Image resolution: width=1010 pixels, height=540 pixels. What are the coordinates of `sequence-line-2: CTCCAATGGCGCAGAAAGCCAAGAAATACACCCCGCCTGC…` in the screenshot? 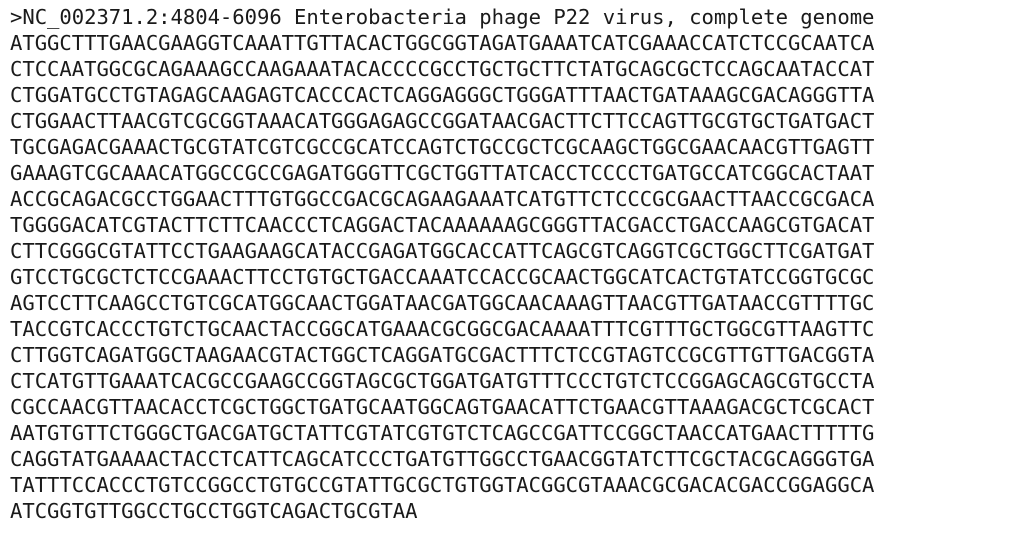 It's located at (442, 69).